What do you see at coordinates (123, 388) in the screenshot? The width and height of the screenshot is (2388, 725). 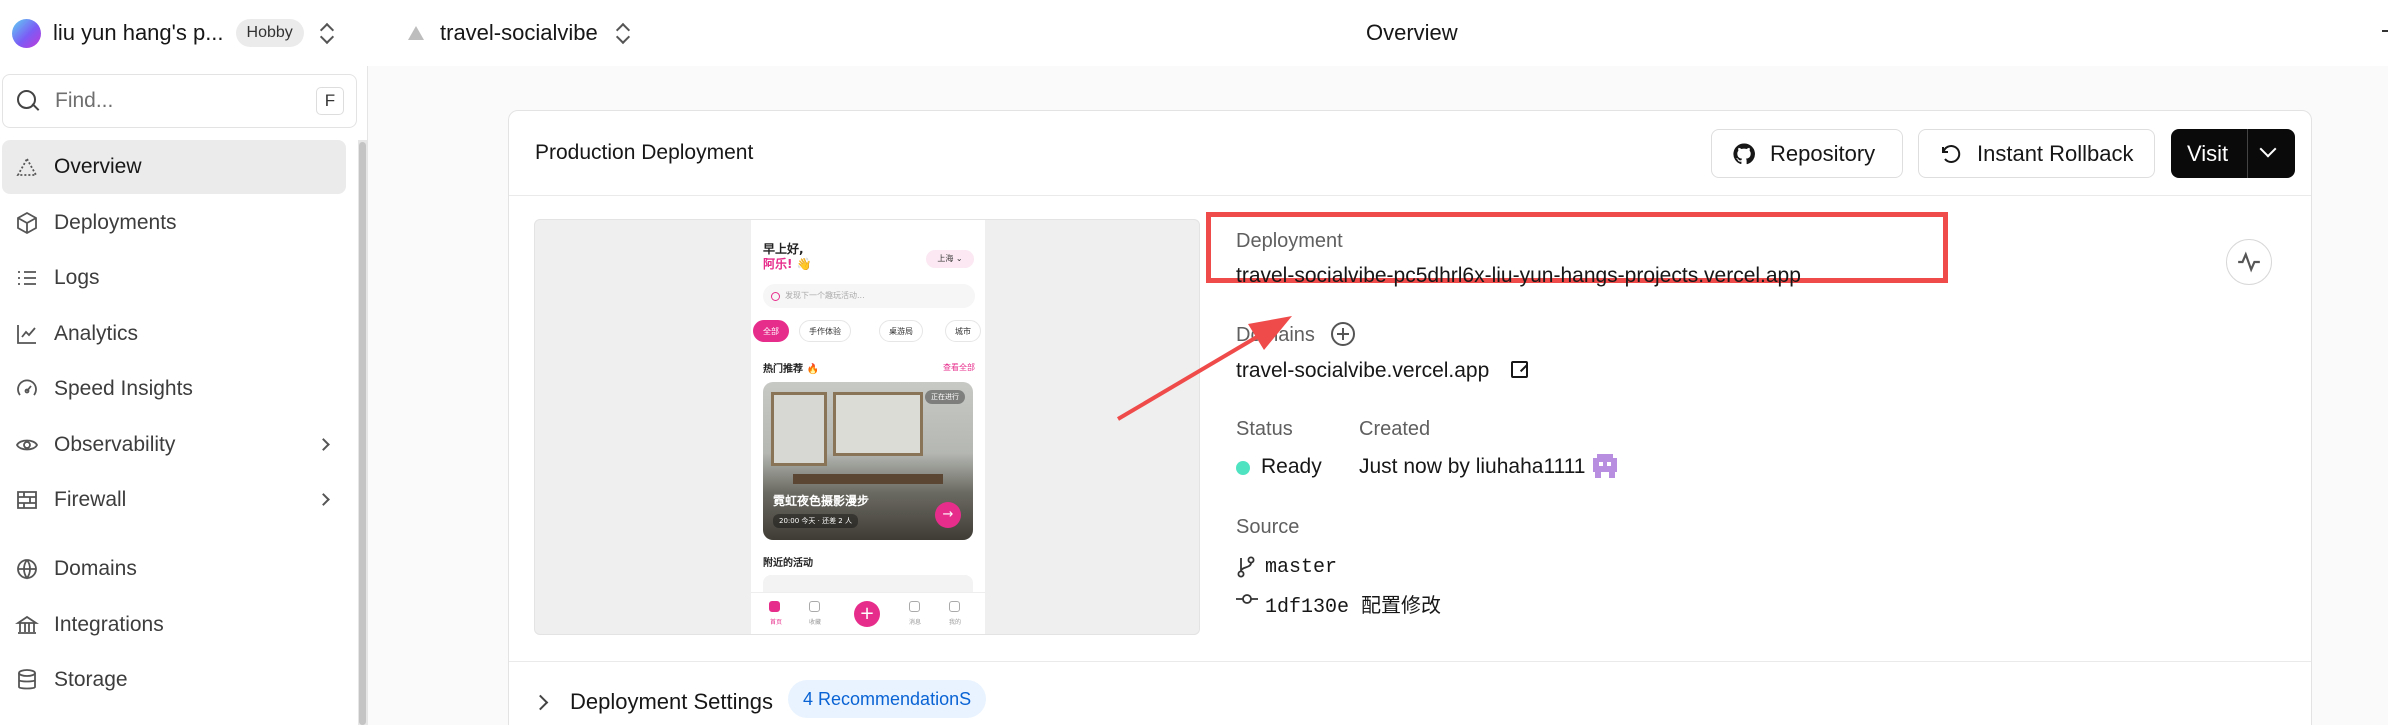 I see `sidebar-item-label: Speed Insights` at bounding box center [123, 388].